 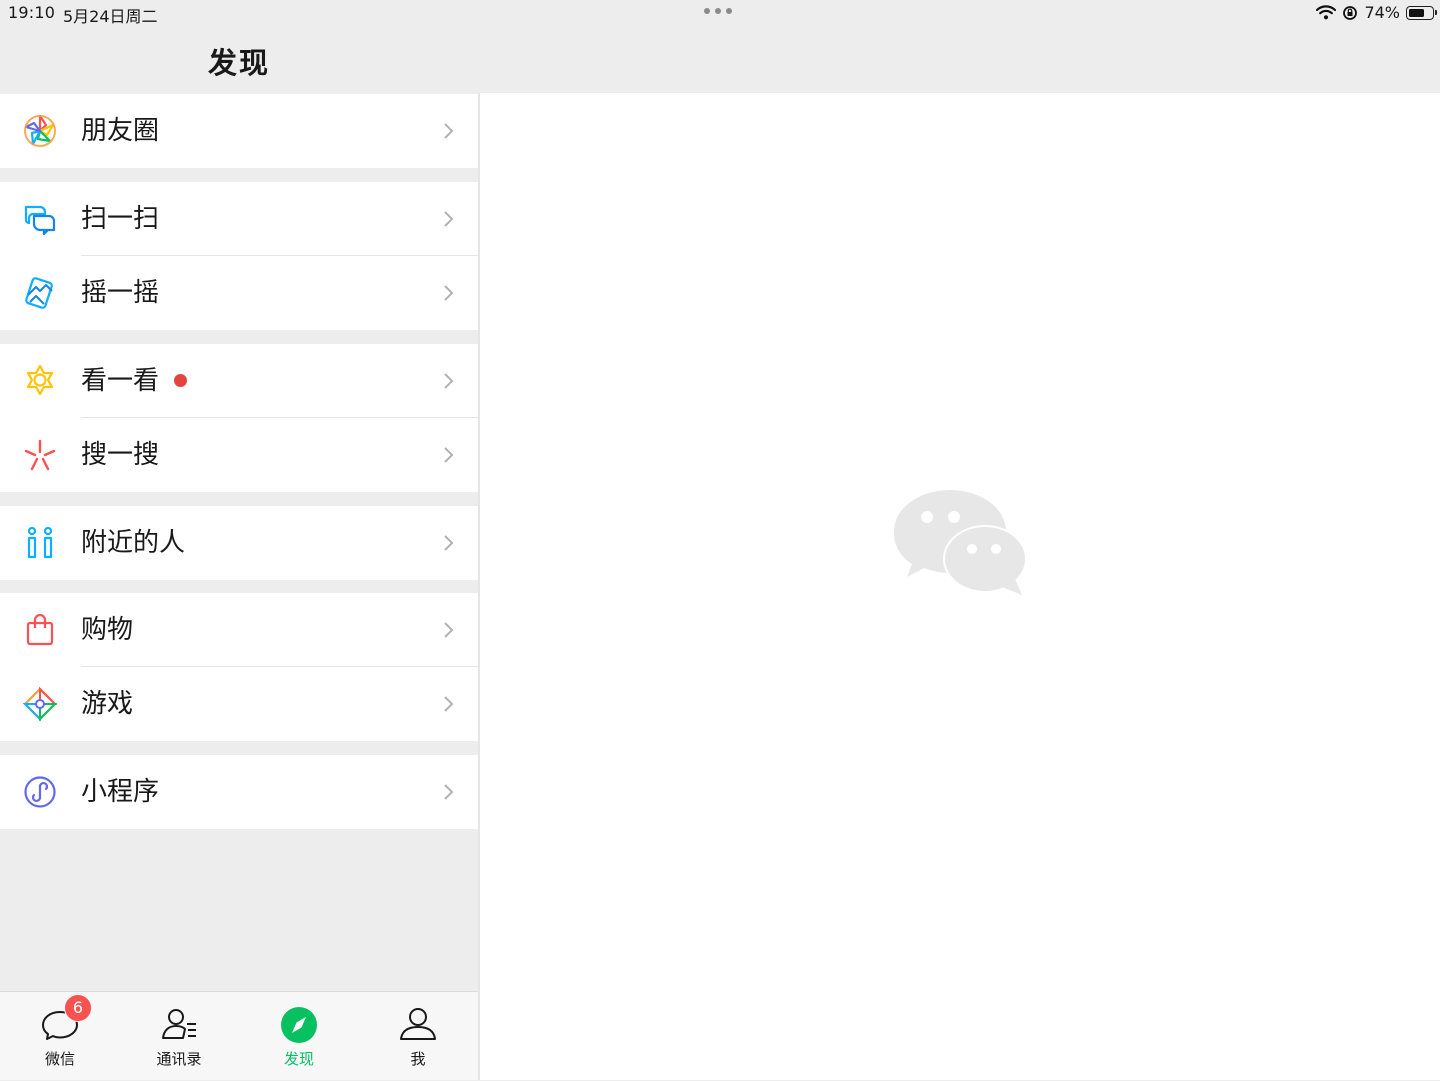 What do you see at coordinates (718, 11) in the screenshot?
I see `multitasking-dots-icon` at bounding box center [718, 11].